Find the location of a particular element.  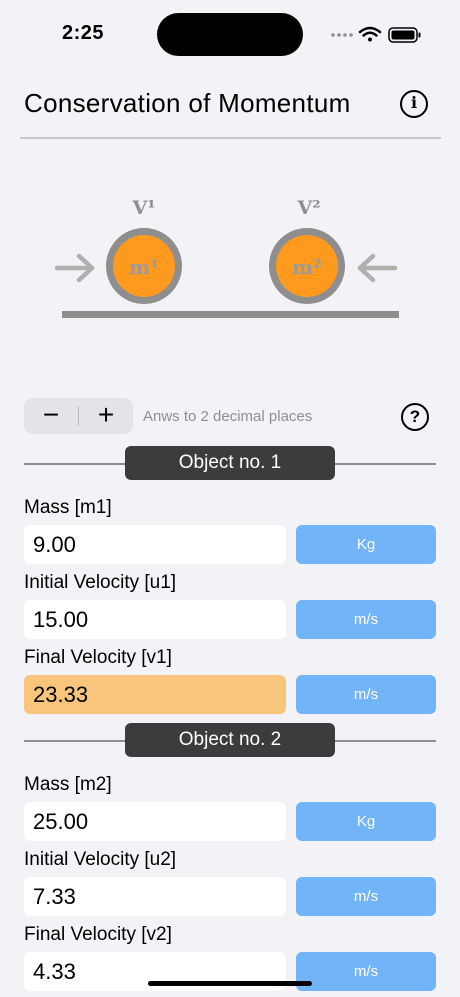

final-velocity-2-unit-button: m/s is located at coordinates (366, 971).